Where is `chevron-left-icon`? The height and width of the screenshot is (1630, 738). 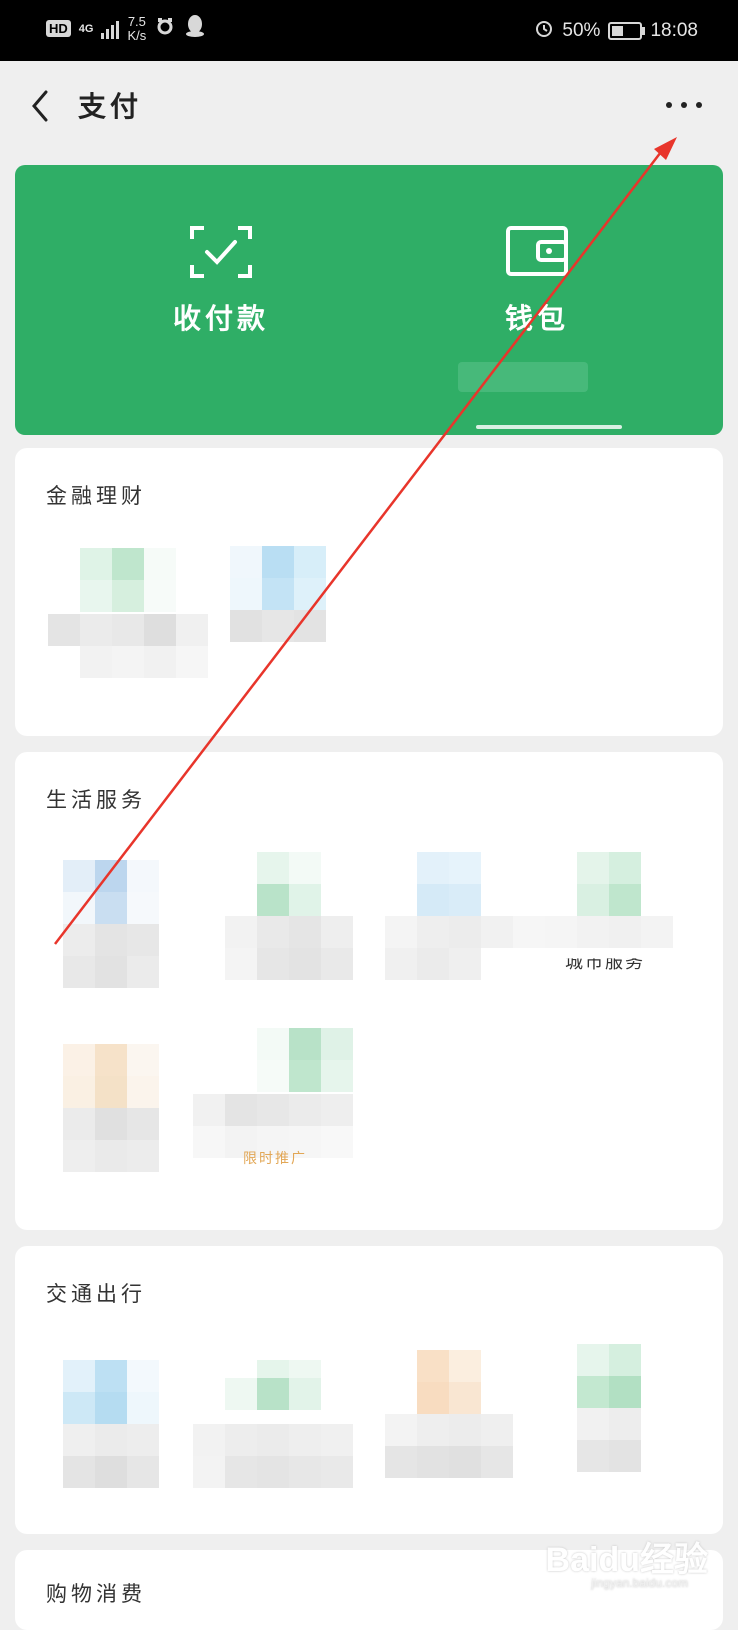 chevron-left-icon is located at coordinates (40, 106).